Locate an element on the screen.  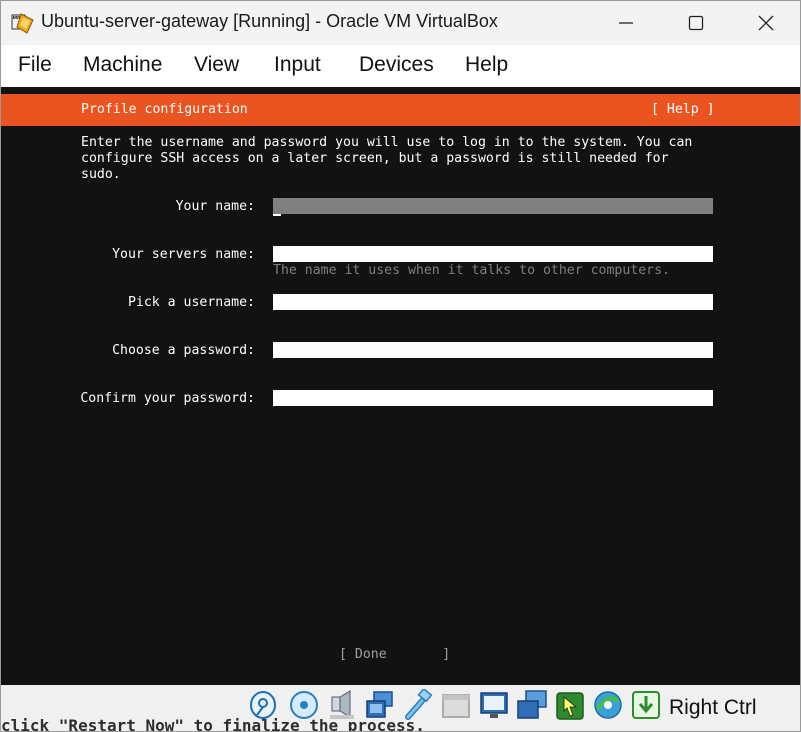
minimize-button is located at coordinates (626, 23).